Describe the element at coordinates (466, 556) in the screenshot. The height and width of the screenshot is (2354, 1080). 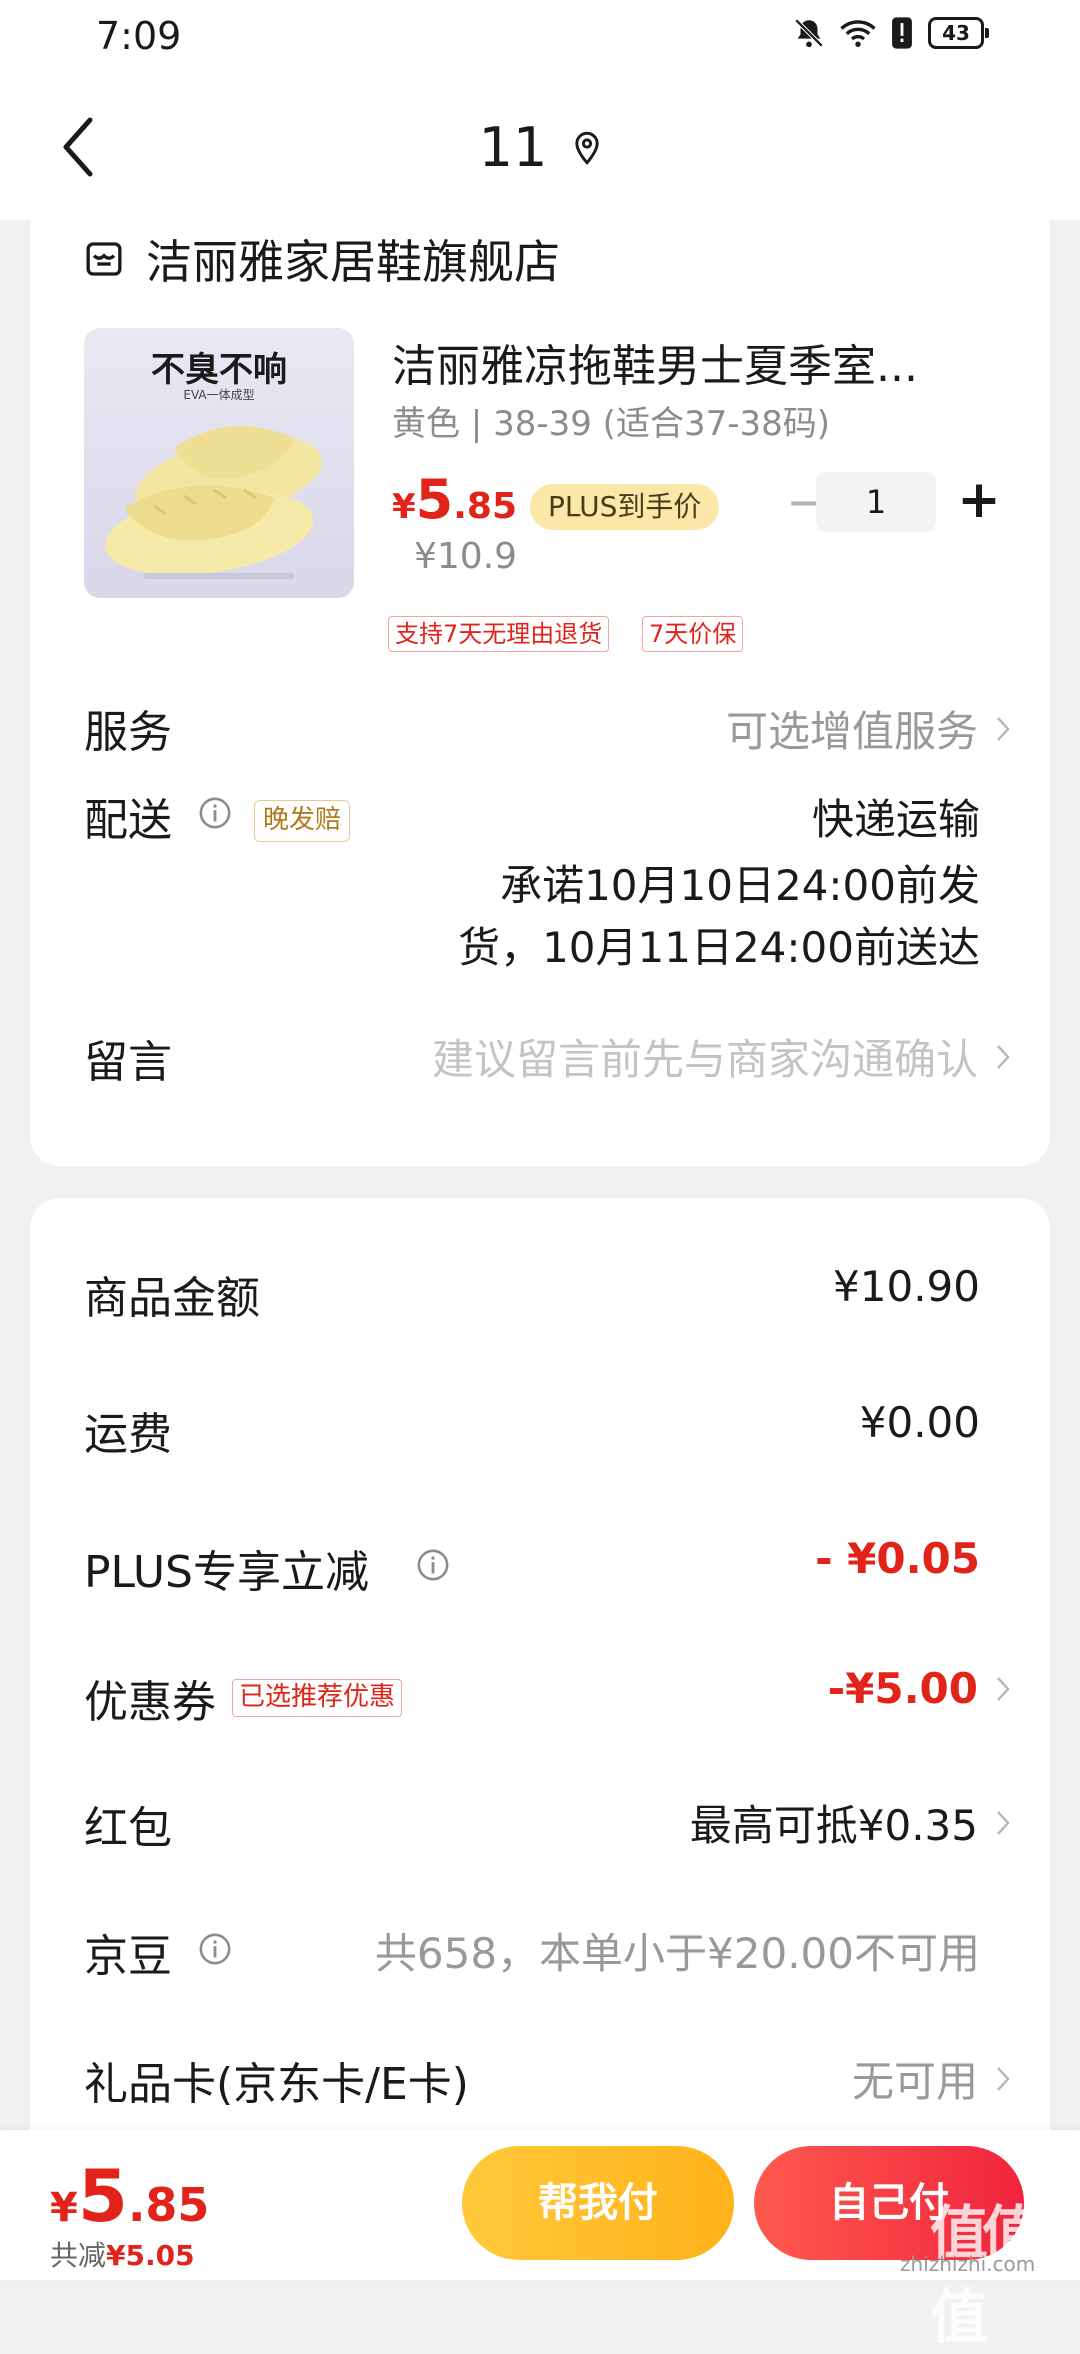
I see `original-price: ¥10.9` at that location.